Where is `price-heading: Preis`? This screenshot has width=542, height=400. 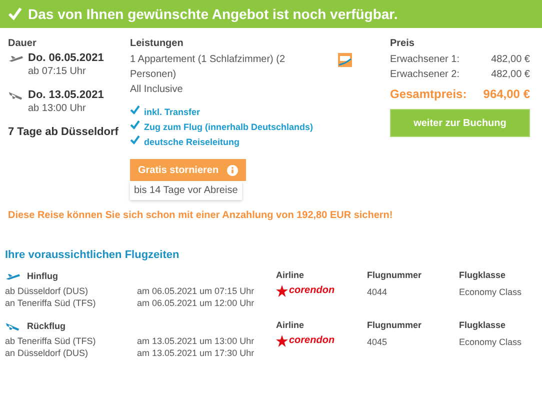
price-heading: Preis is located at coordinates (403, 43).